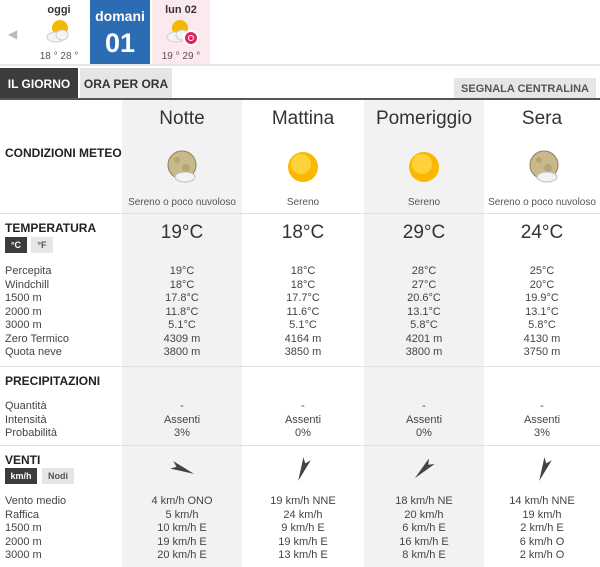 The image size is (600, 567). What do you see at coordinates (424, 338) in the screenshot?
I see `value-cell: 4201 m` at bounding box center [424, 338].